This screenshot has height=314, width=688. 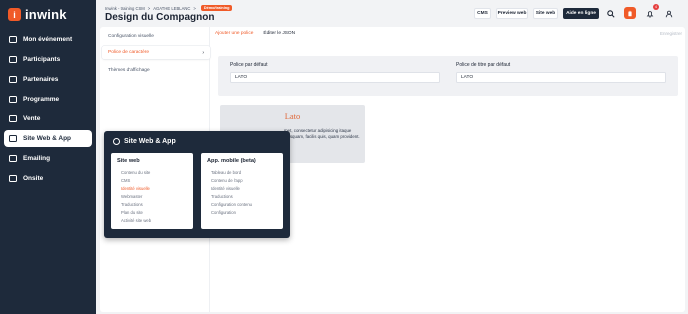 I want to click on save-button: Enregistrer, so click(x=671, y=33).